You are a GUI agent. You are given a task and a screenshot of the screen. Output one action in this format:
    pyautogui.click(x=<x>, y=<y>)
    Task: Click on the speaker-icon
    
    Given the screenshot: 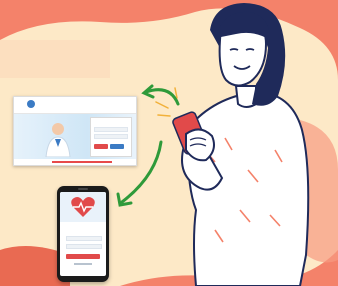 What is the action you would take?
    pyautogui.click(x=83, y=189)
    